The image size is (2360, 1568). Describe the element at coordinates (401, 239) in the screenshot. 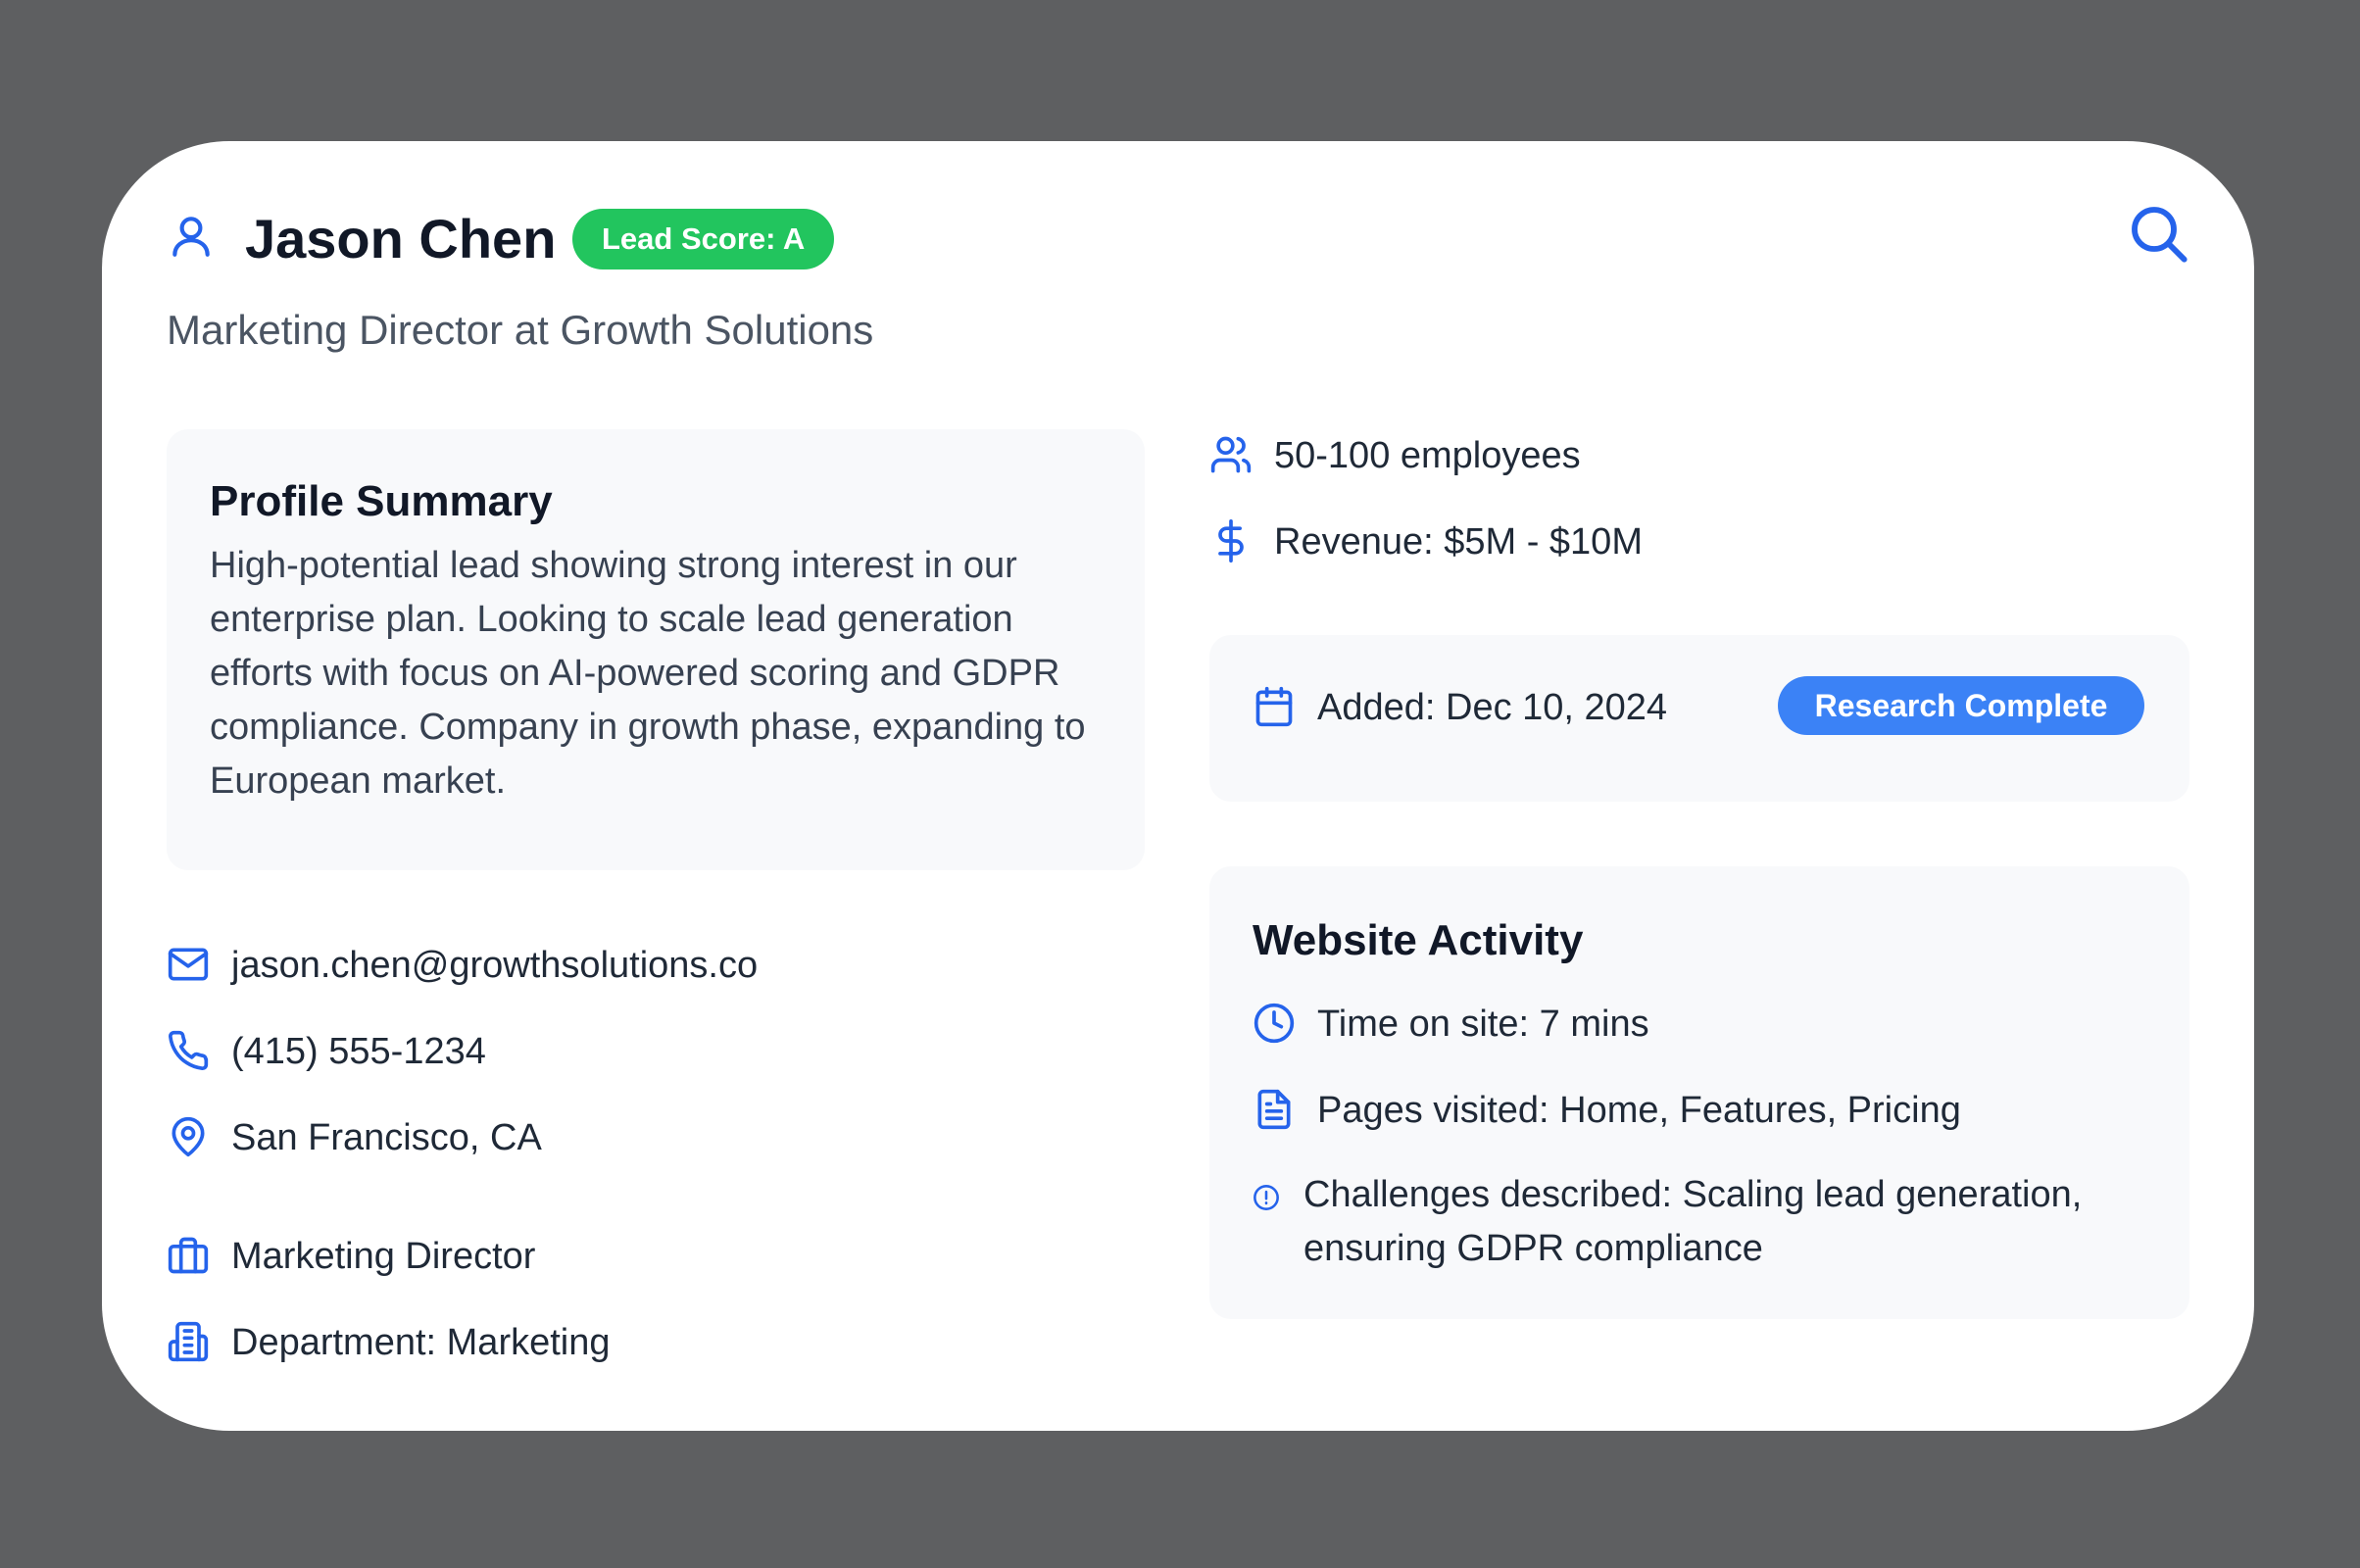

I see `lead-name: Jason Chen` at that location.